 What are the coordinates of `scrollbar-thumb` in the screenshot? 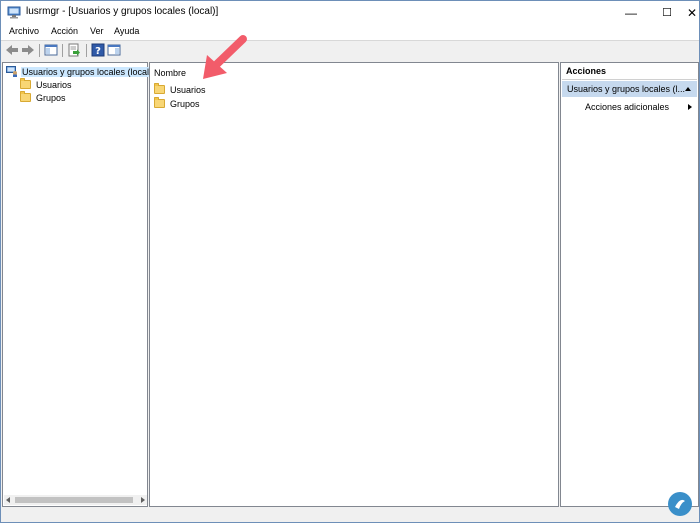 It's located at (74, 500).